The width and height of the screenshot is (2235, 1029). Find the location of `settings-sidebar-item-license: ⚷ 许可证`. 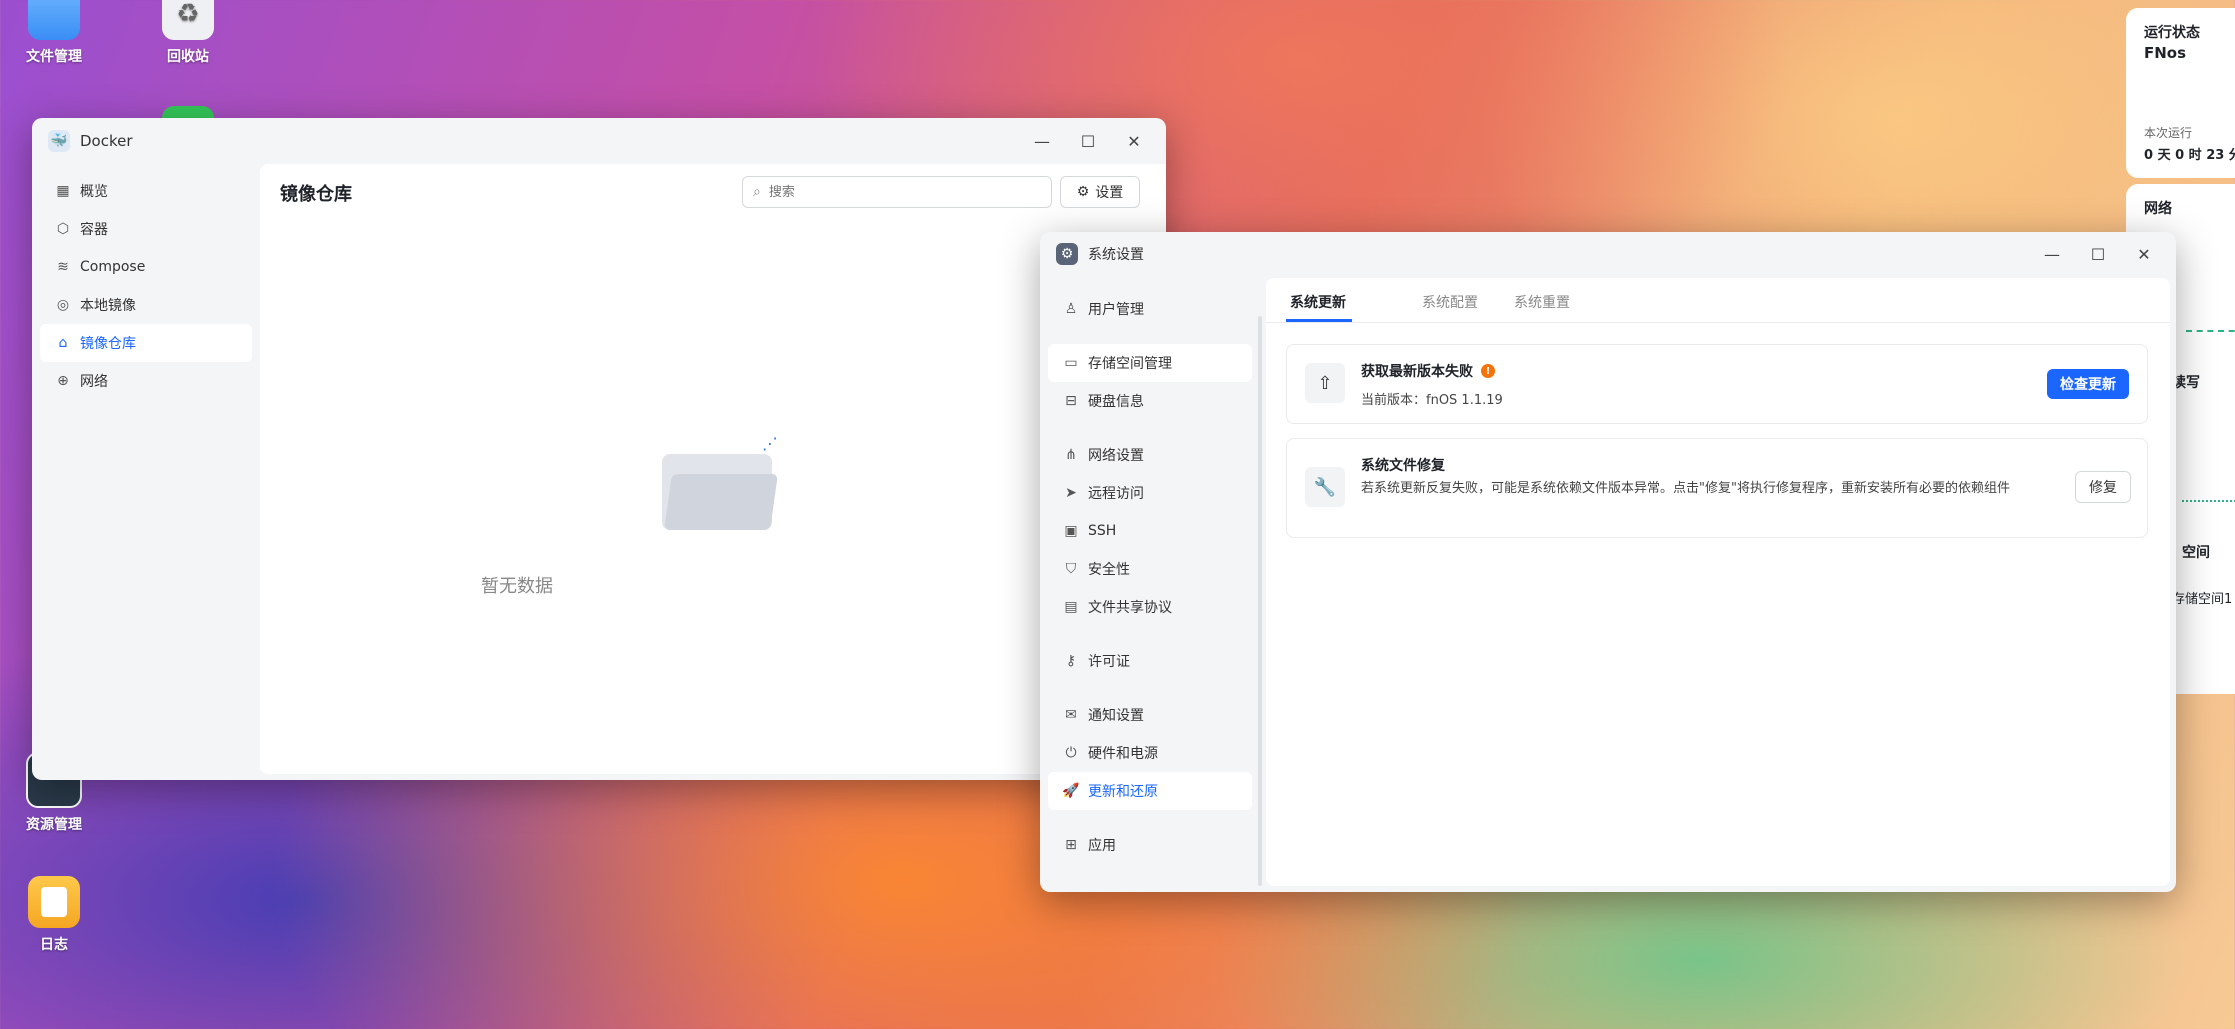

settings-sidebar-item-license: ⚷ 许可证 is located at coordinates (1150, 661).